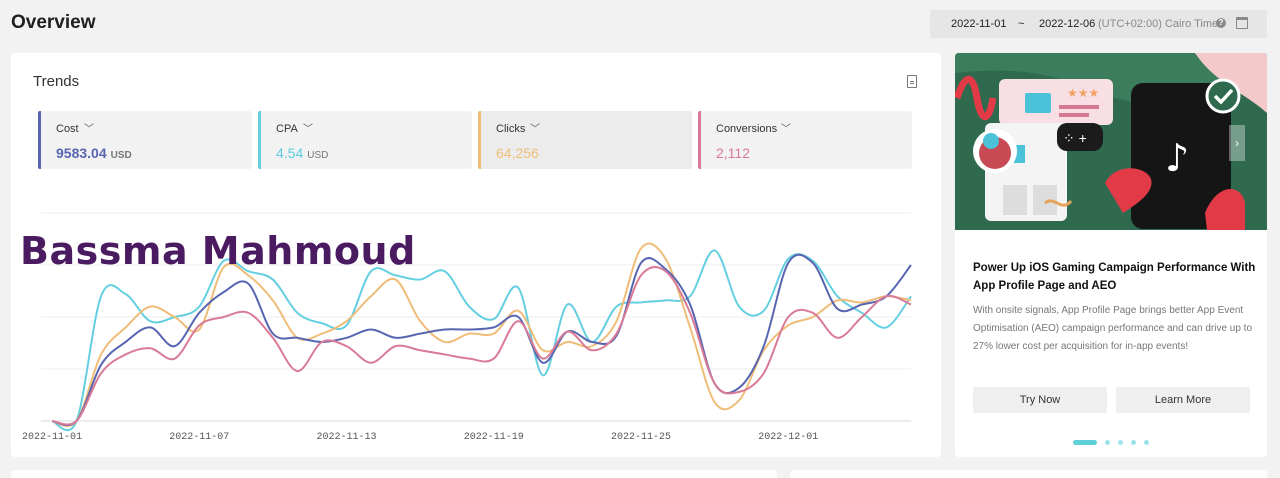 The height and width of the screenshot is (478, 1280). I want to click on metric-conversions: Conversions ﹀ 2,112, so click(805, 140).